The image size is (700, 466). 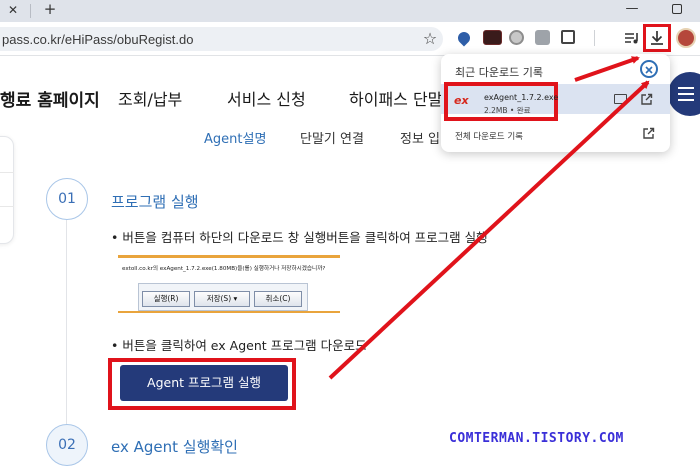 What do you see at coordinates (166, 299) in the screenshot?
I see `mini-run-button: 실행(R)` at bounding box center [166, 299].